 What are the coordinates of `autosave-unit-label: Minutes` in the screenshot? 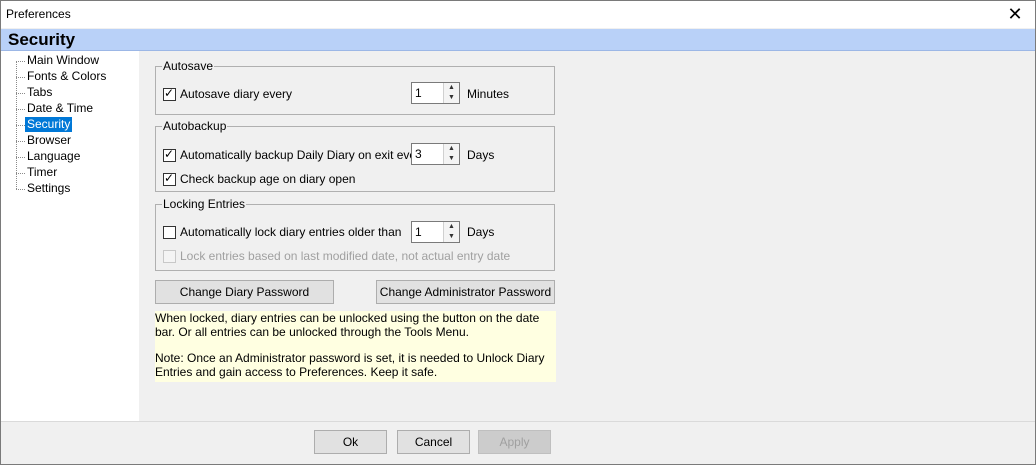 It's located at (488, 94).